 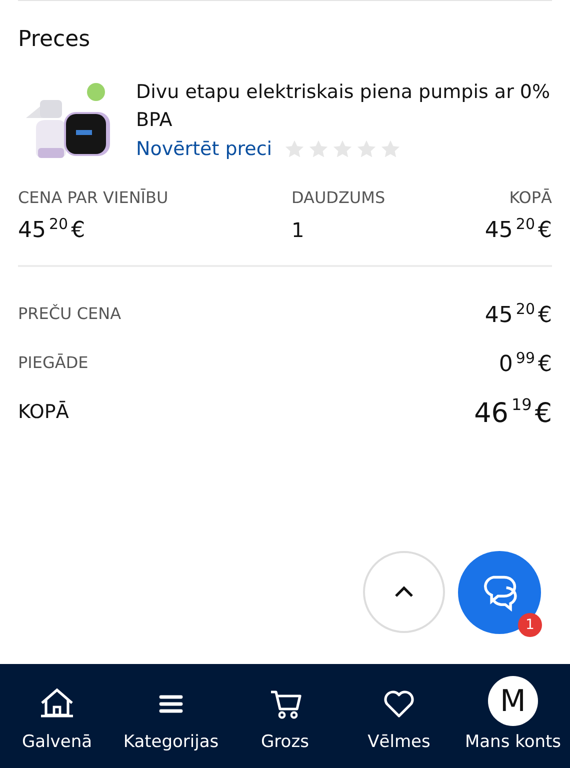 What do you see at coordinates (53, 362) in the screenshot?
I see `summary-label: PIEGĀDE` at bounding box center [53, 362].